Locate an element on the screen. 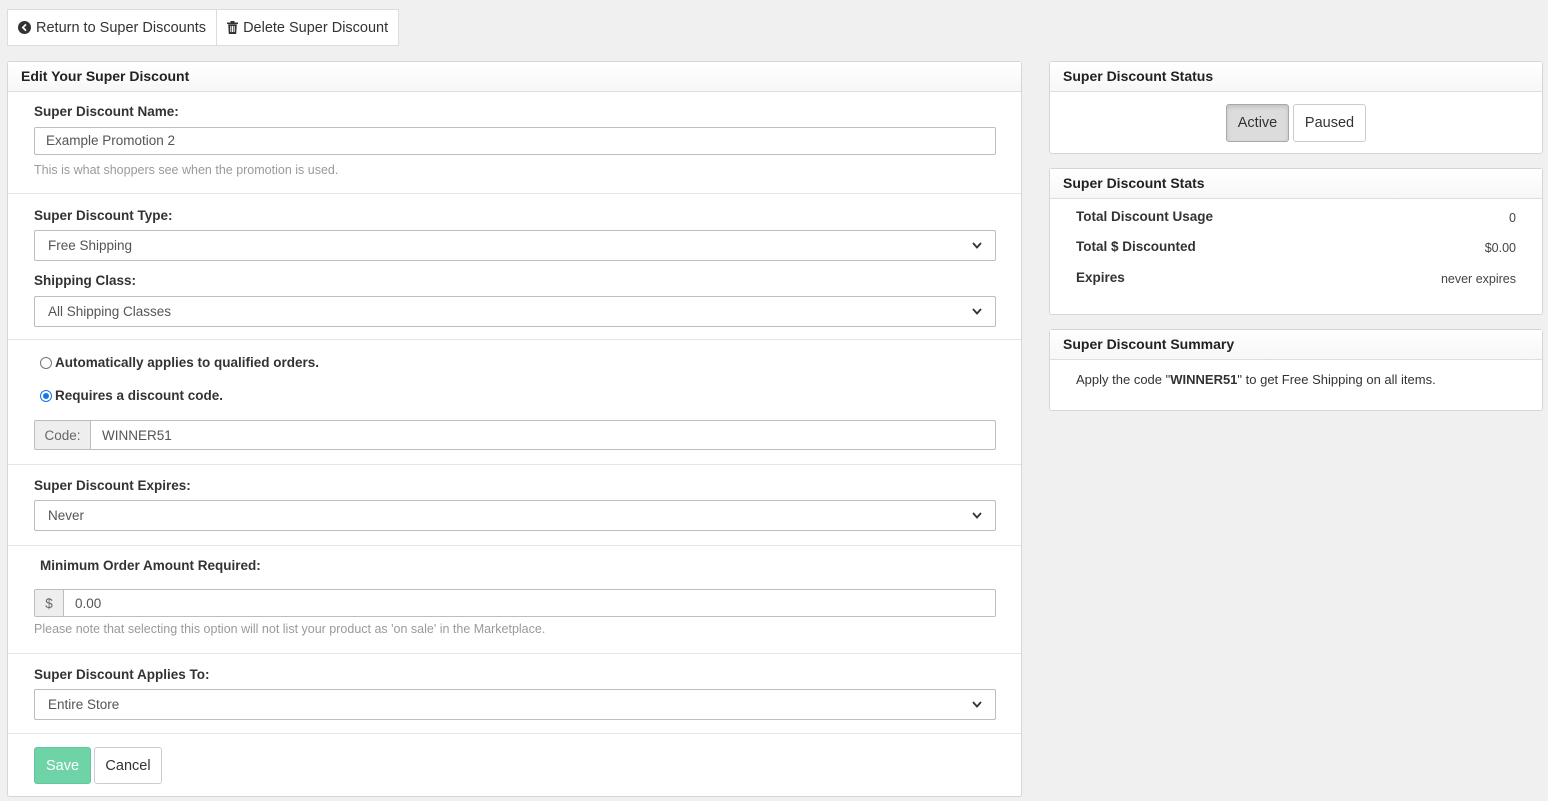 Image resolution: width=1548 pixels, height=801 pixels. stat-row-total-discounted: Total $ Discounted $0.00 is located at coordinates (1296, 247).